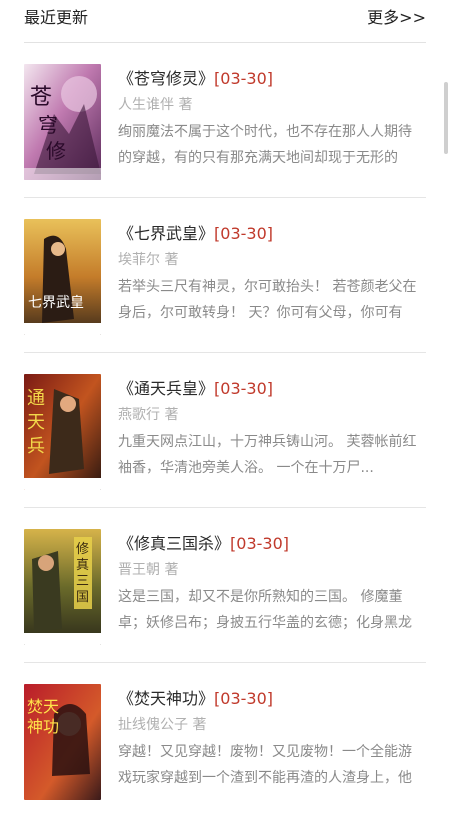 The image size is (450, 818). What do you see at coordinates (225, 17) in the screenshot?
I see `section-header: 最近更新 更多>>` at bounding box center [225, 17].